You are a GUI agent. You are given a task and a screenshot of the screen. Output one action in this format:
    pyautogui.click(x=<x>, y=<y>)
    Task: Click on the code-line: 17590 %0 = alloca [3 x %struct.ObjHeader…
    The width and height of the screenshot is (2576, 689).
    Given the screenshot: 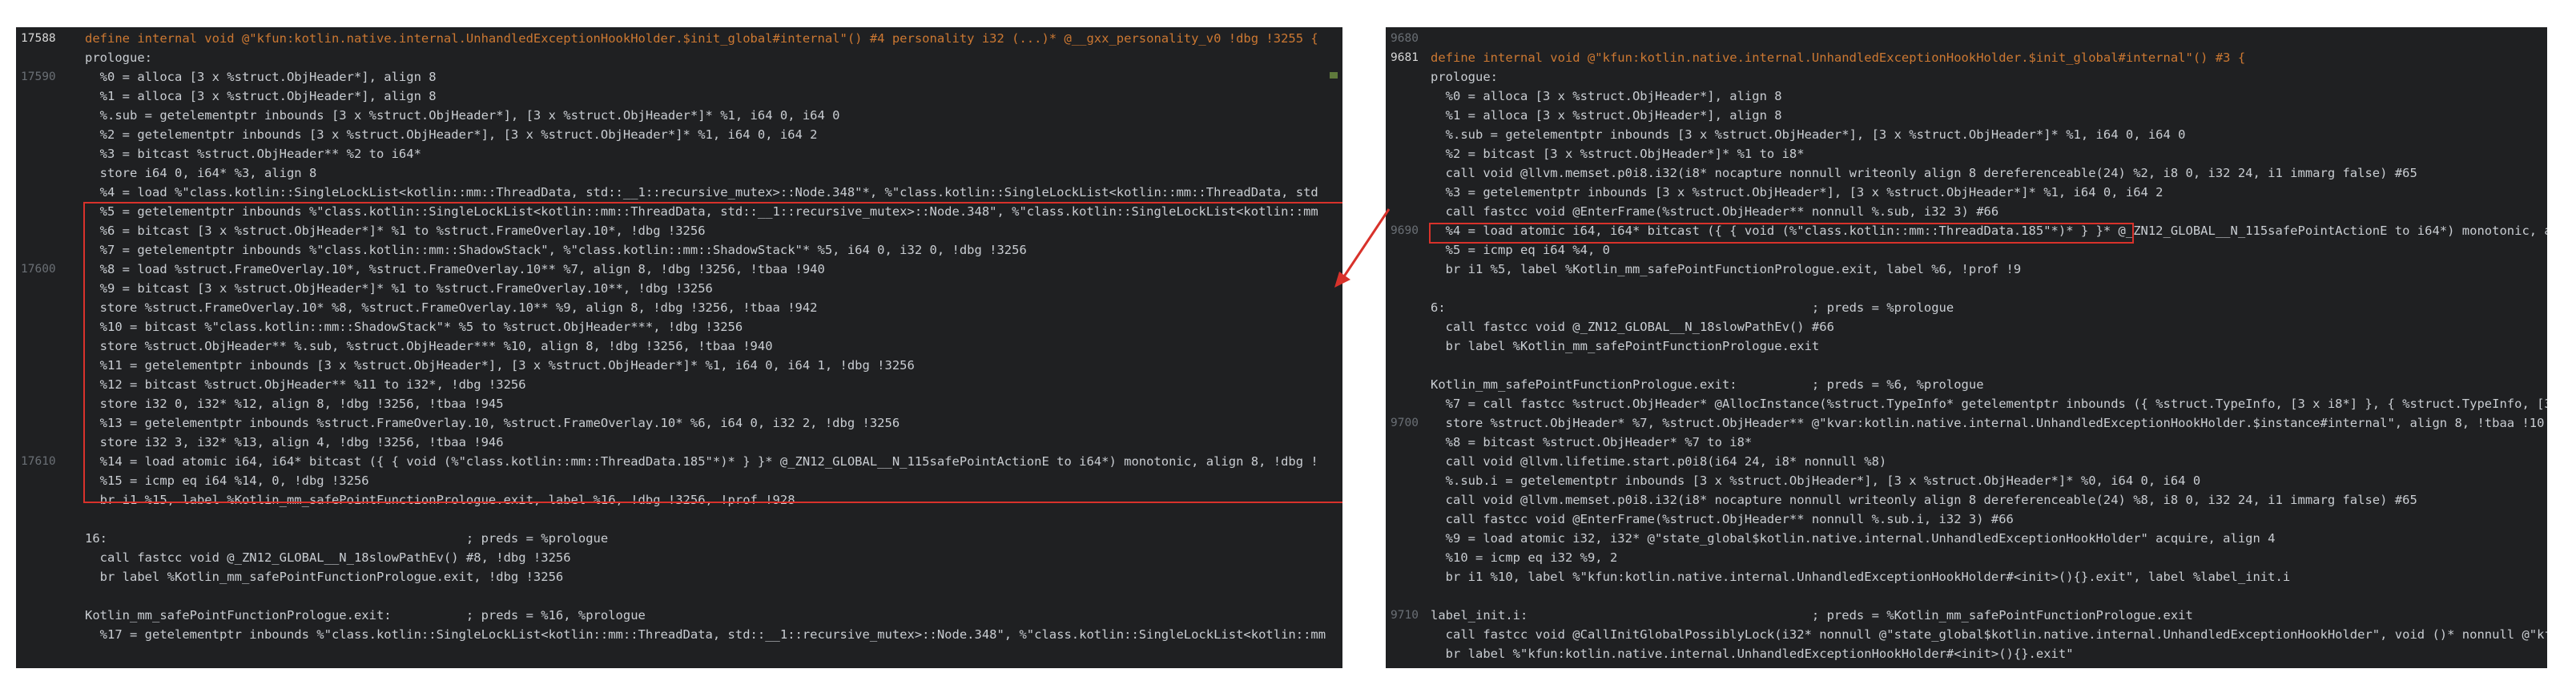 What is the action you would take?
    pyautogui.click(x=679, y=77)
    